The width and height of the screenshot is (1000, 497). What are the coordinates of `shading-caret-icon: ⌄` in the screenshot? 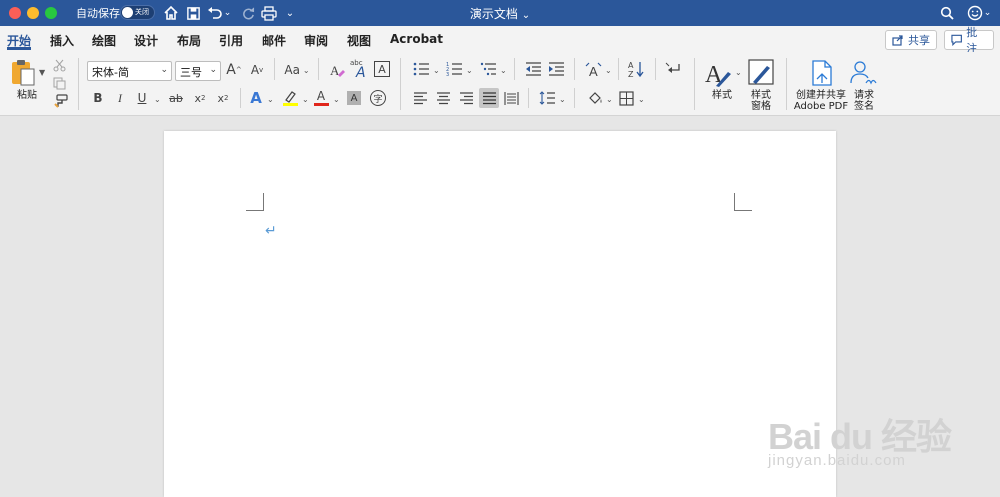 It's located at (609, 99).